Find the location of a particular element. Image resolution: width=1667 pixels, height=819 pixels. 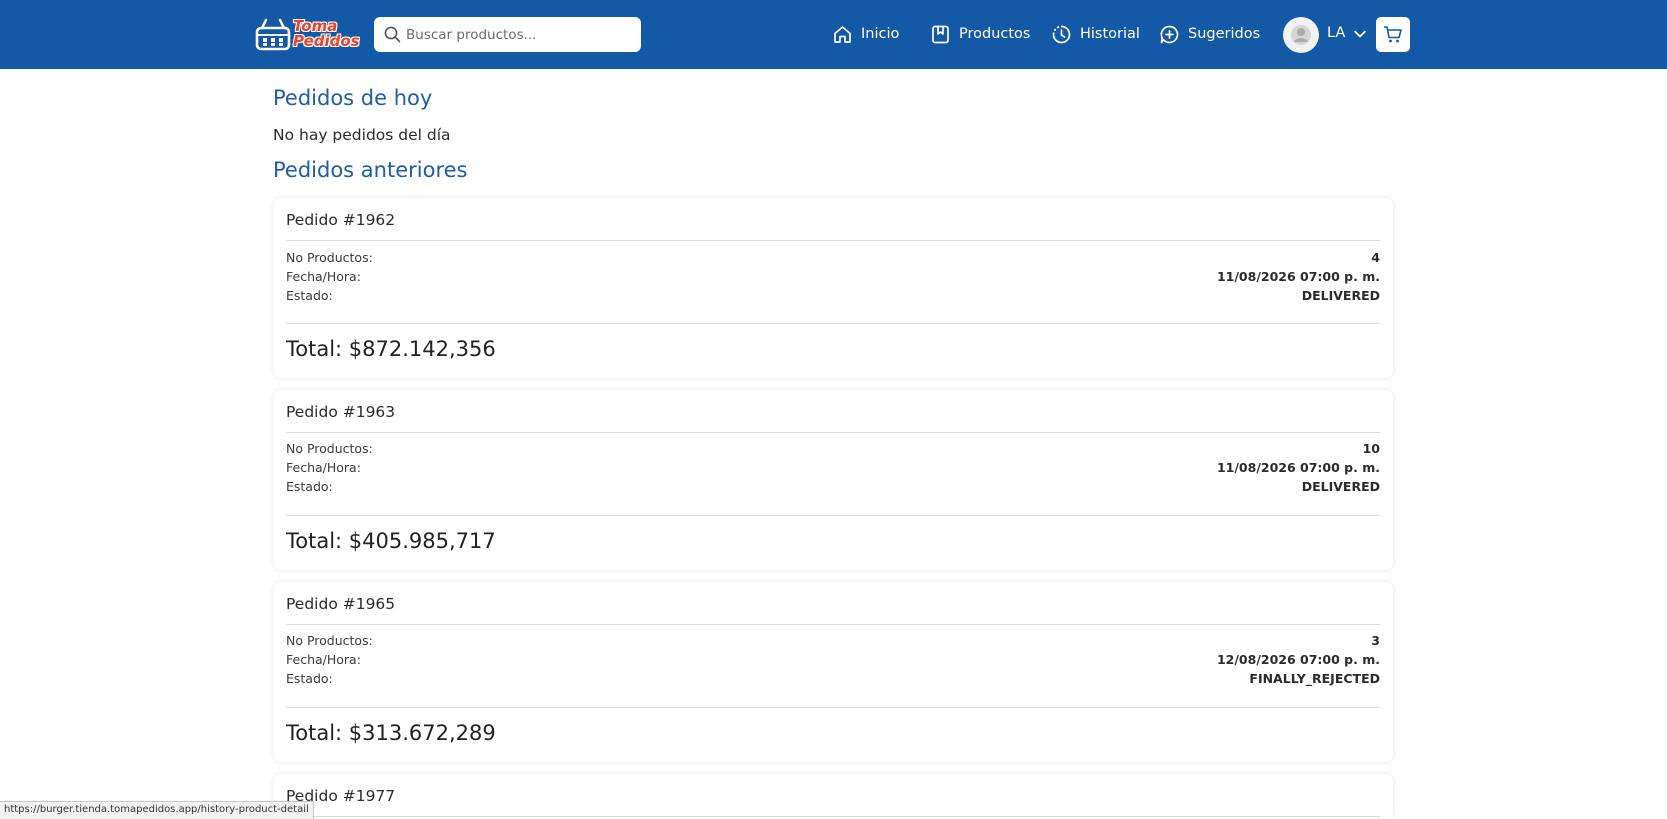

brand-logo: Toma Pedidos is located at coordinates (307, 35).